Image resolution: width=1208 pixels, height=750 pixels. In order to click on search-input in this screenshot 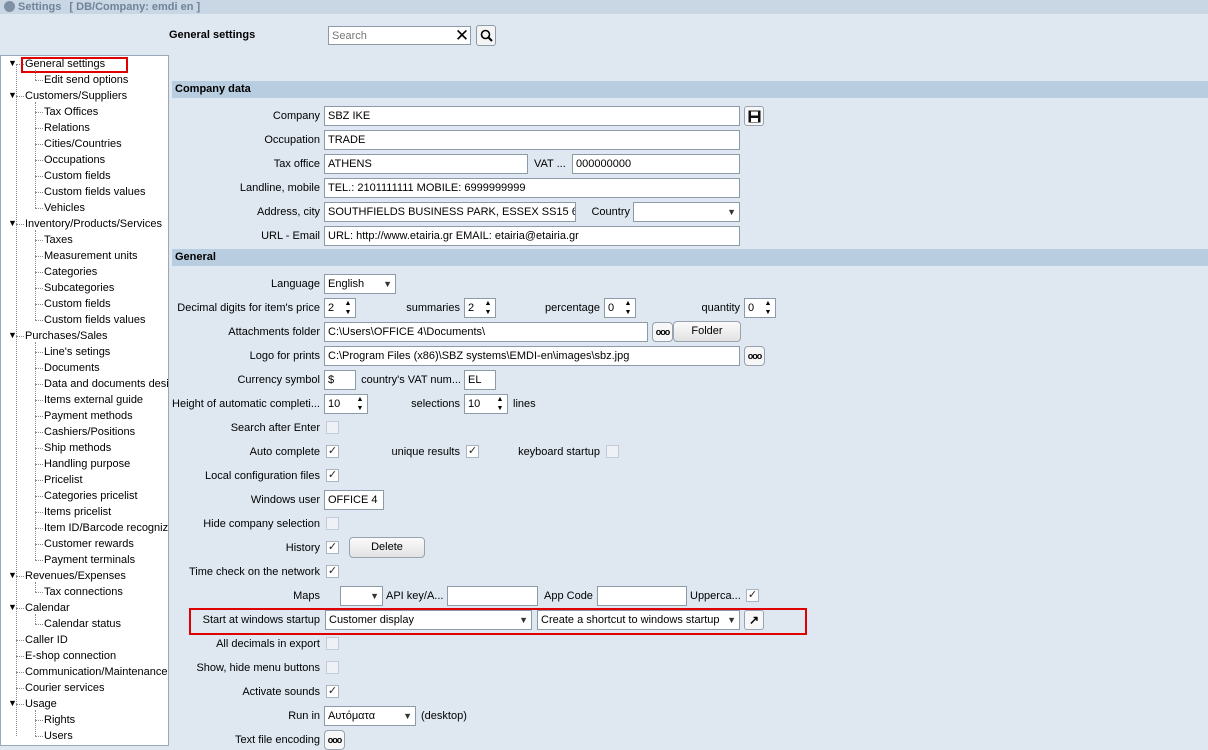, I will do `click(399, 35)`.